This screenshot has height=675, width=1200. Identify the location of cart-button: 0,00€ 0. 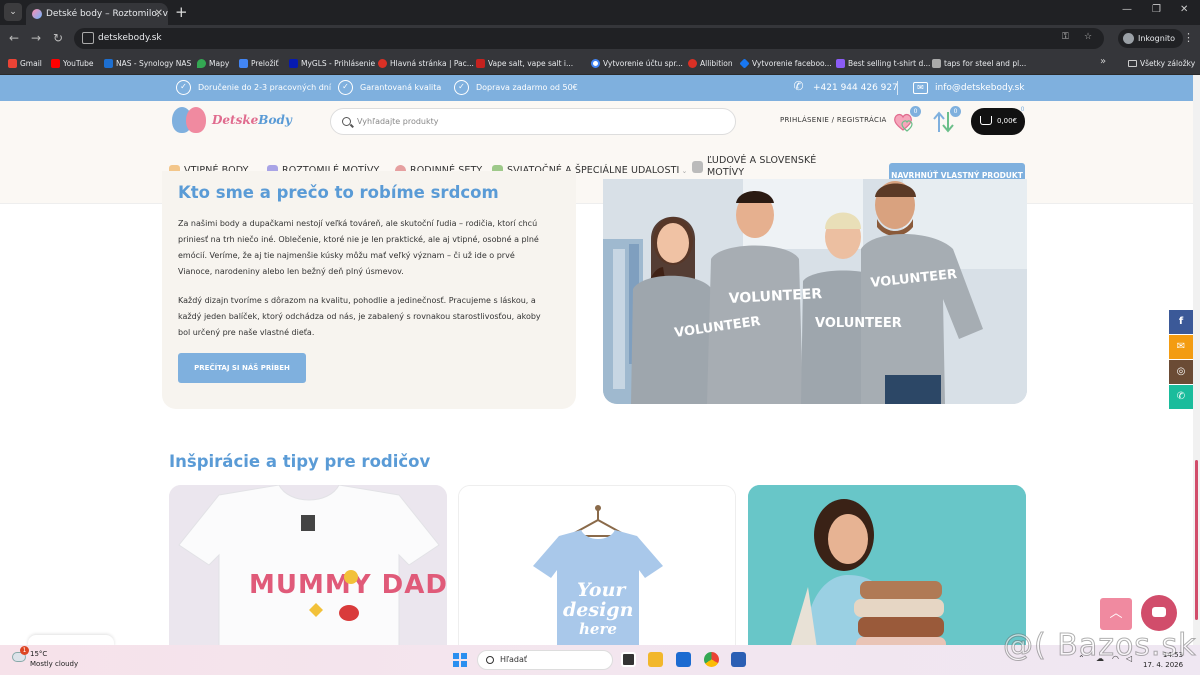
(998, 120).